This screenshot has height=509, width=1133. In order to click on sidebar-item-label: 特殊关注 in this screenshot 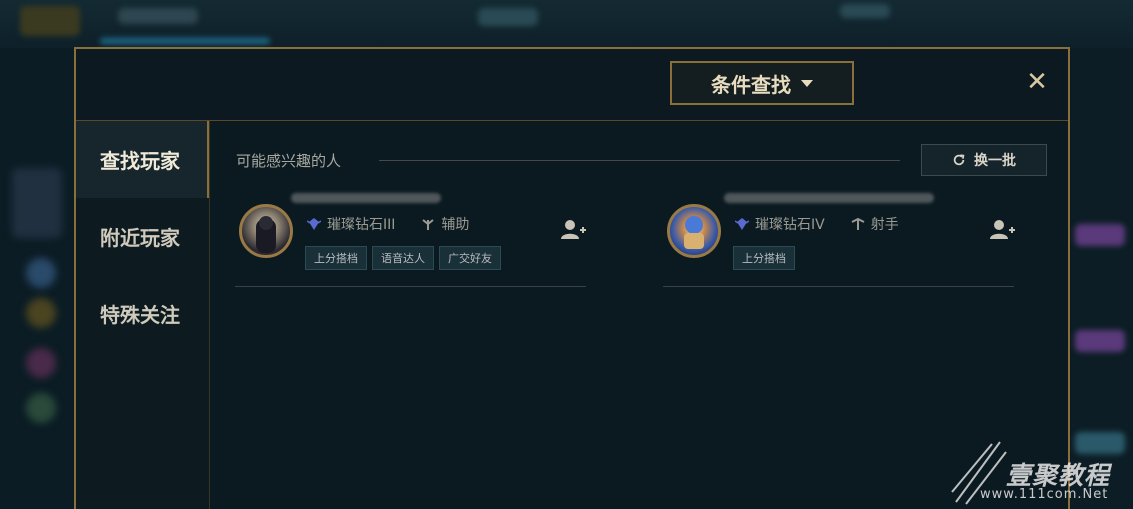, I will do `click(140, 315)`.